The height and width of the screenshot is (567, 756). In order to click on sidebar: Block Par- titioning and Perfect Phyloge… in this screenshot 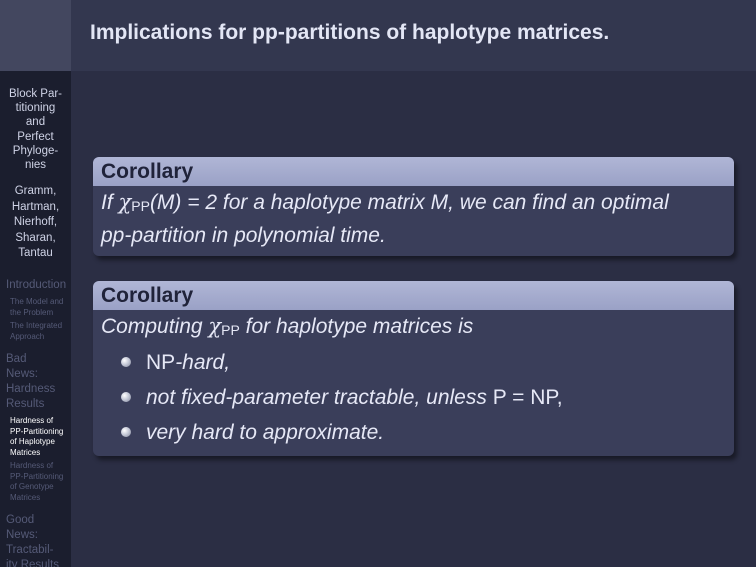, I will do `click(35, 283)`.